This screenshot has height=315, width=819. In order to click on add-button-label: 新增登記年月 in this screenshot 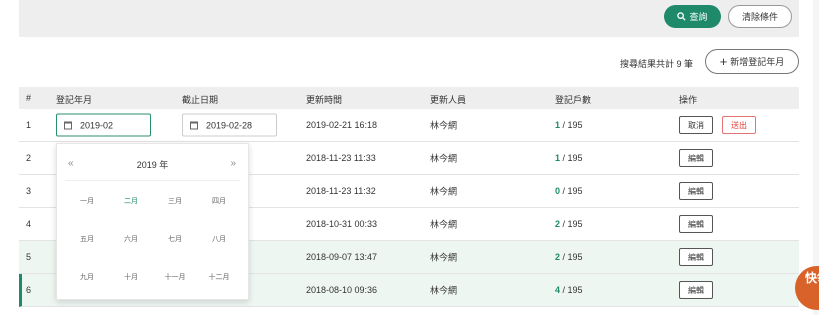, I will do `click(757, 62)`.